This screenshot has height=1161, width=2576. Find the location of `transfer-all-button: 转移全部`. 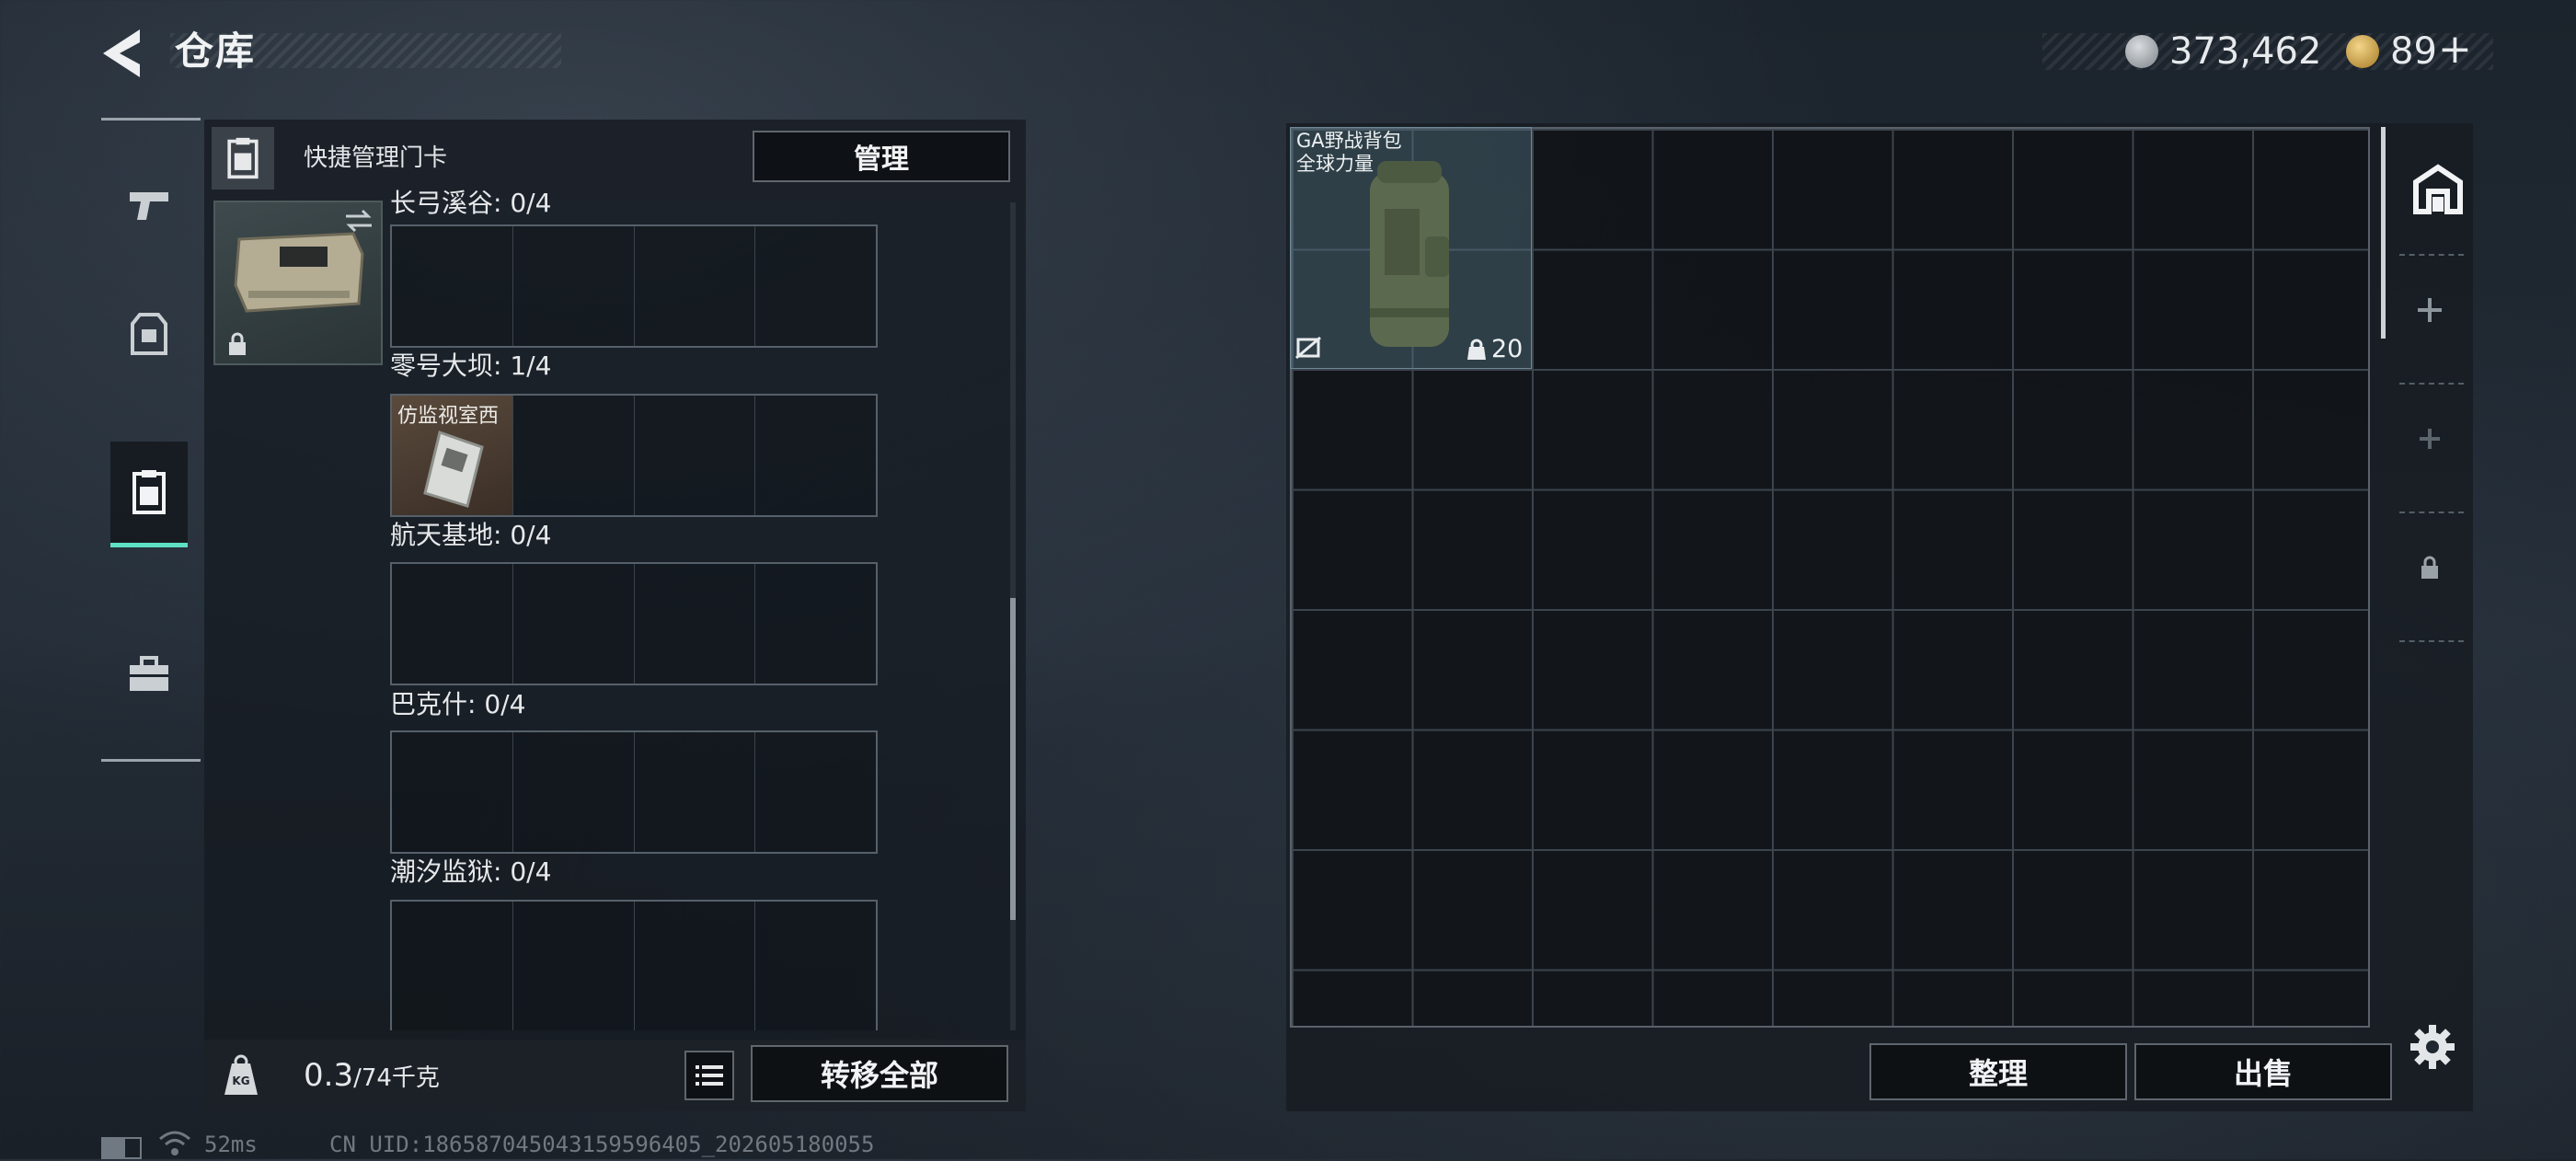

transfer-all-button: 转移全部 is located at coordinates (879, 1074).